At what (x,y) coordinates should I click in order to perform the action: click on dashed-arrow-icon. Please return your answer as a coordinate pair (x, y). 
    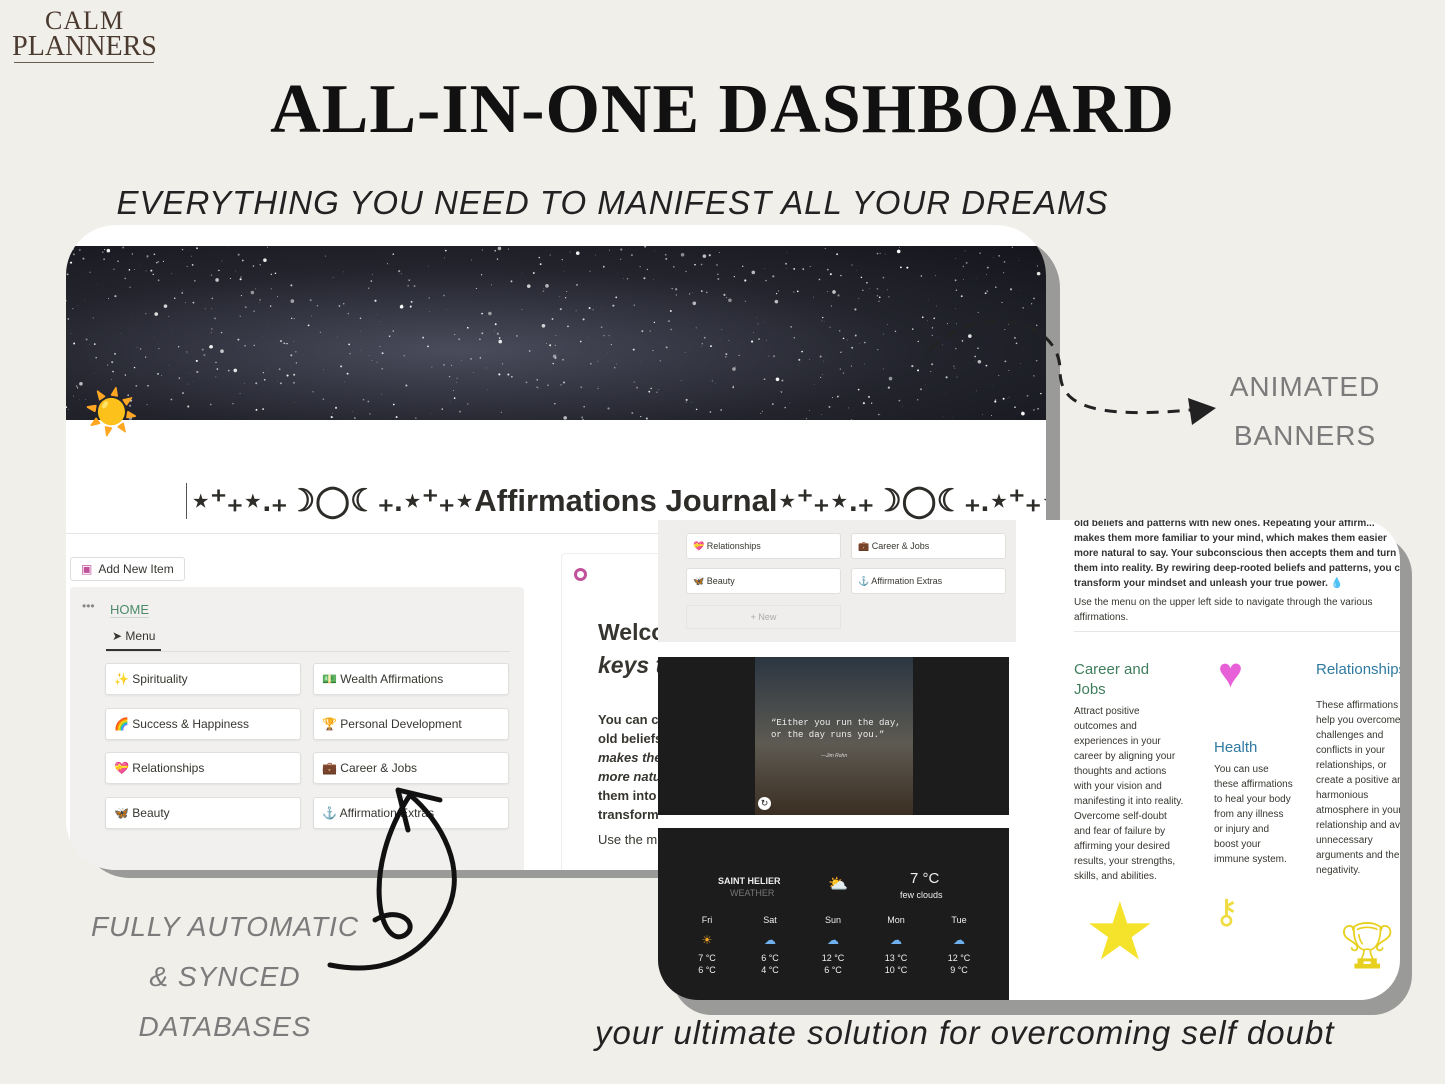
    Looking at the image, I should click on (1059, 367).